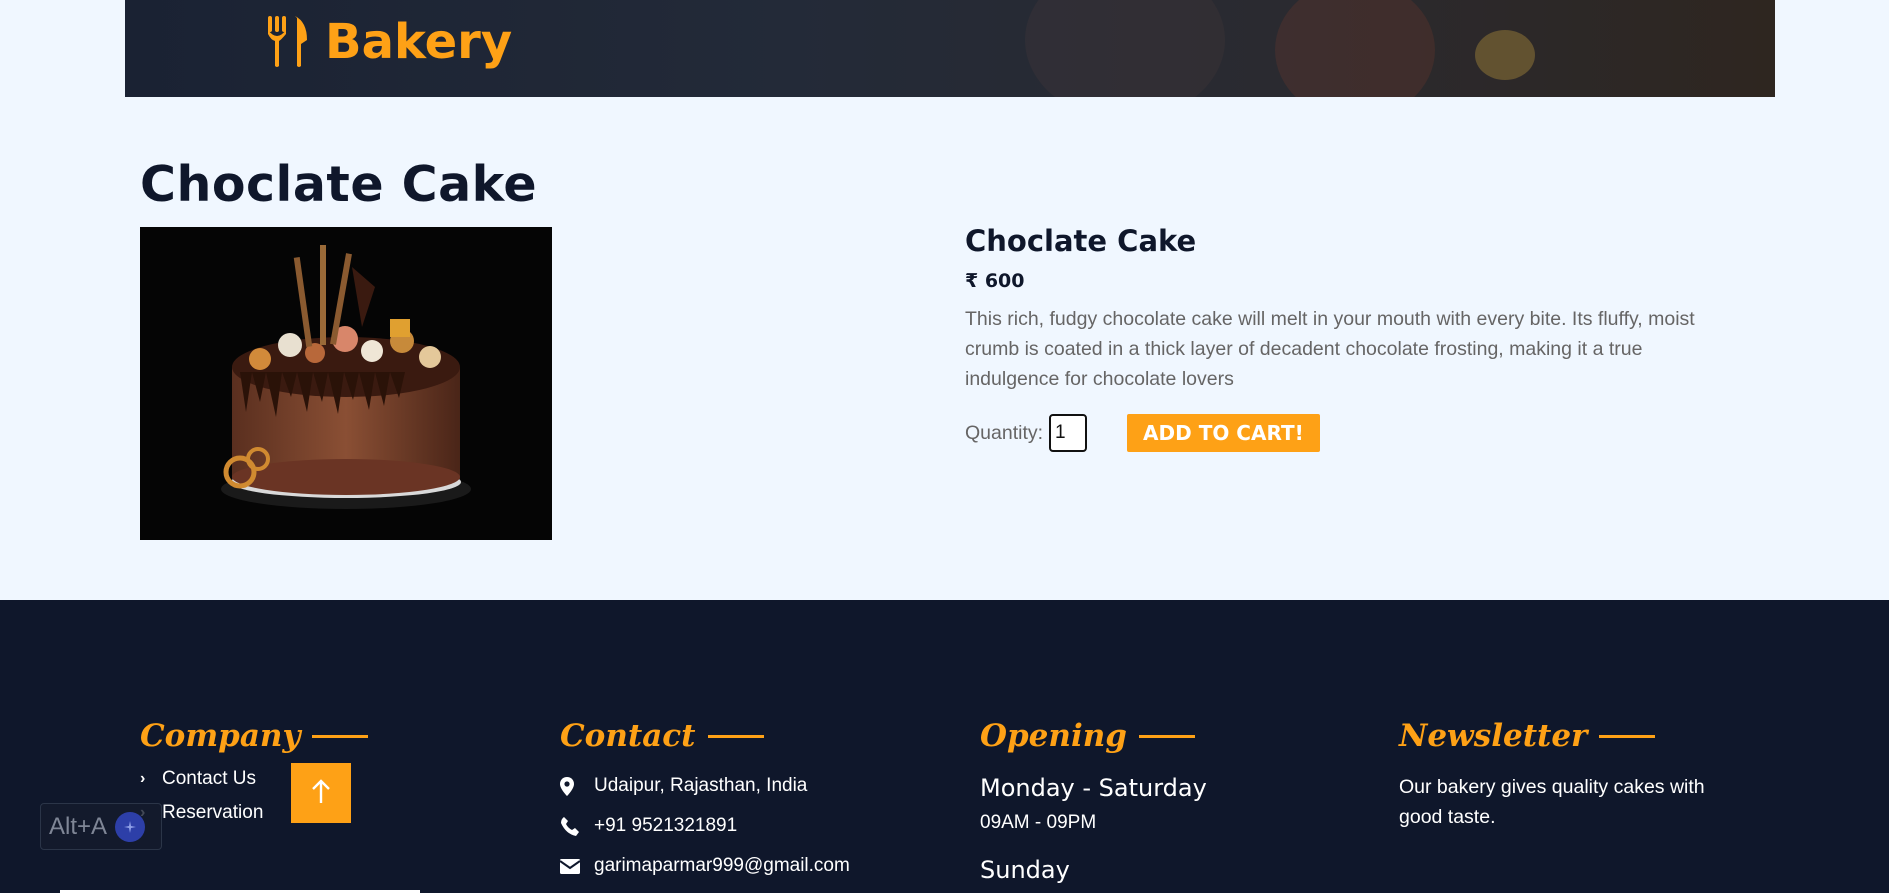 This screenshot has width=1889, height=893. Describe the element at coordinates (339, 184) in the screenshot. I see `page-title: Choclate Cake` at that location.